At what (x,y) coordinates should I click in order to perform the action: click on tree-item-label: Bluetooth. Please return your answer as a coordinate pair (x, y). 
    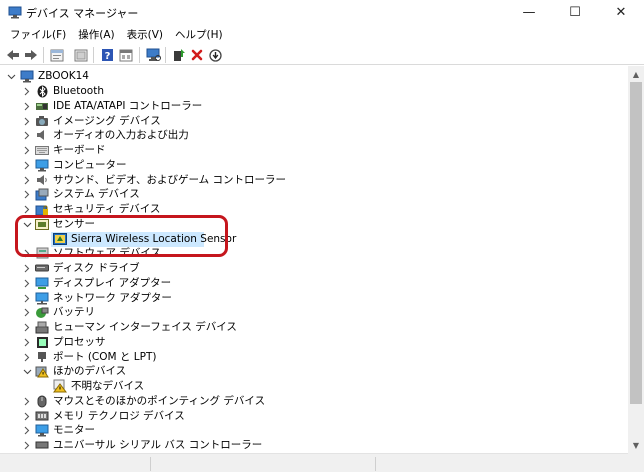
    Looking at the image, I should click on (78, 91).